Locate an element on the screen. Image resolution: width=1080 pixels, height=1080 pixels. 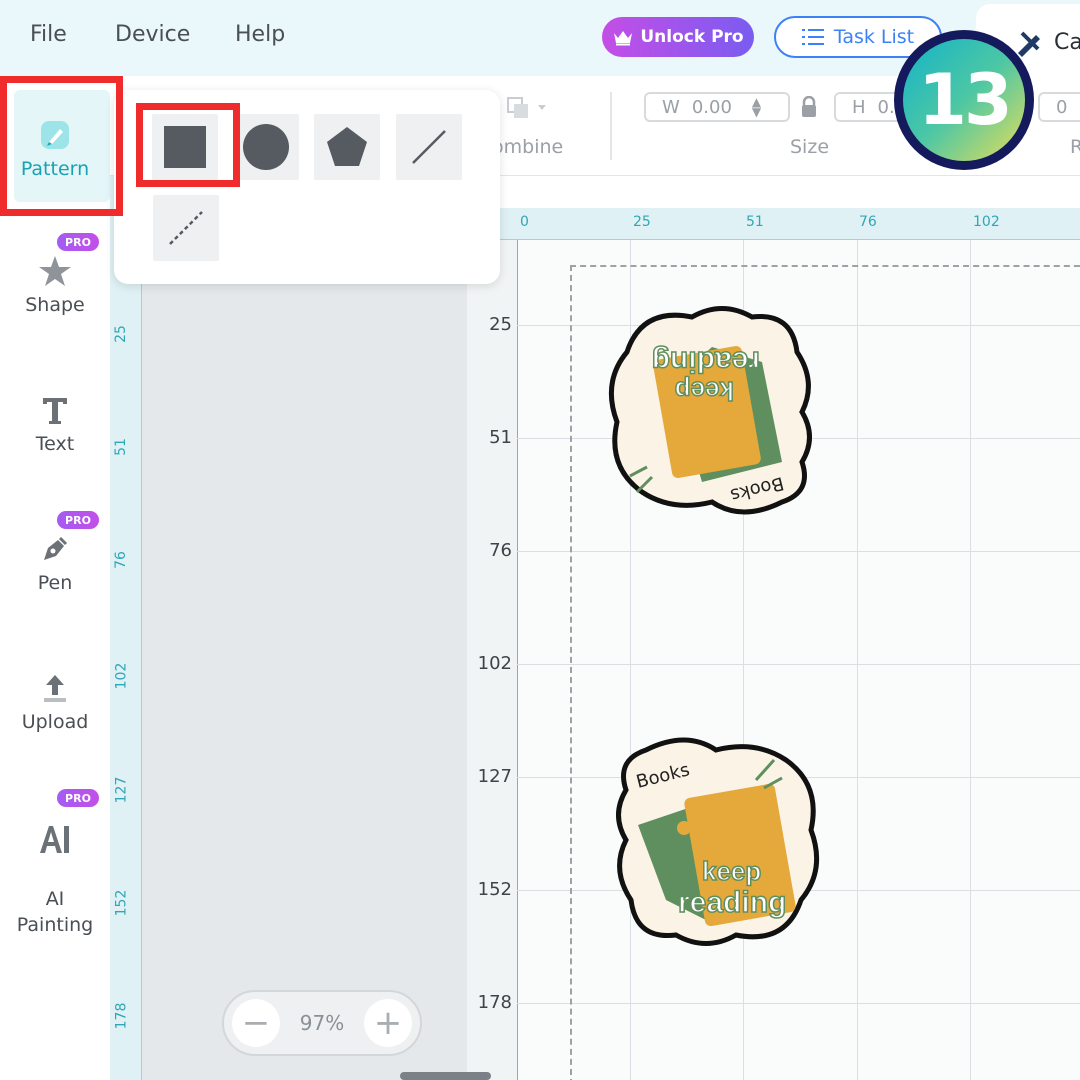
sidebar-item-upload: Upload is located at coordinates (55, 703).